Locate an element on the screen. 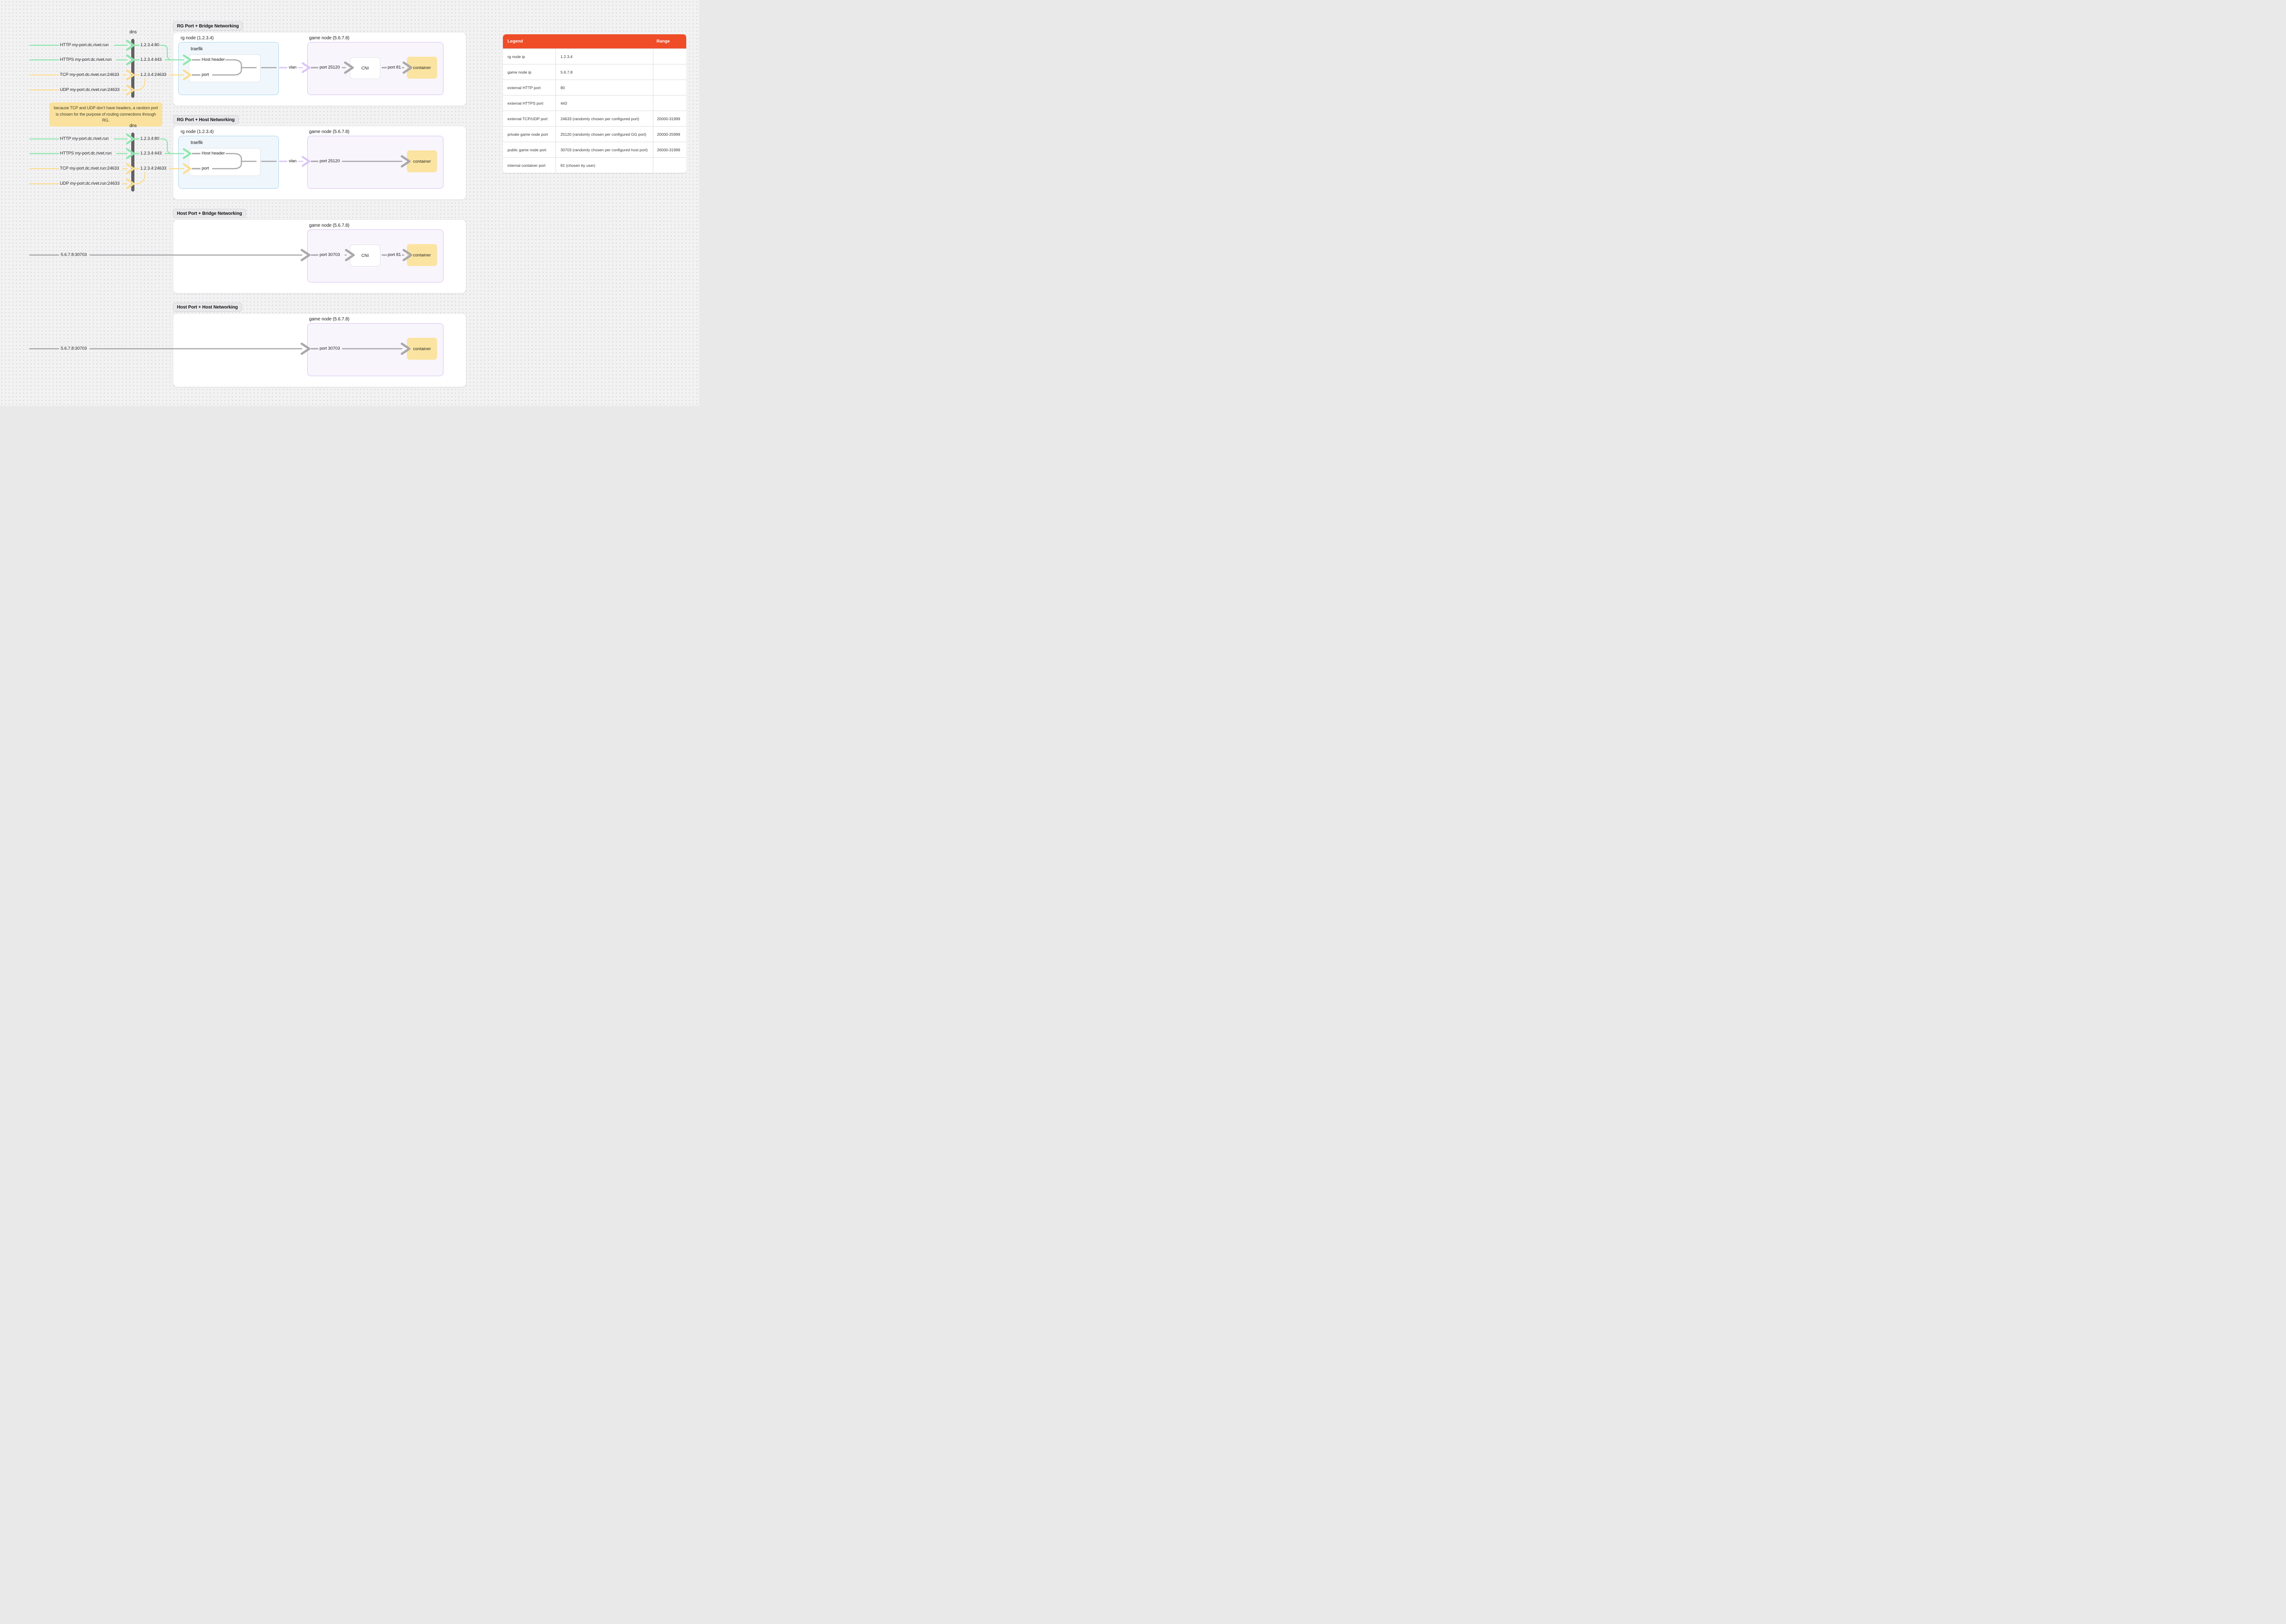  dns-input-tcp-2: TCP my-port.dc.rivet.run:24633 is located at coordinates (89, 168).